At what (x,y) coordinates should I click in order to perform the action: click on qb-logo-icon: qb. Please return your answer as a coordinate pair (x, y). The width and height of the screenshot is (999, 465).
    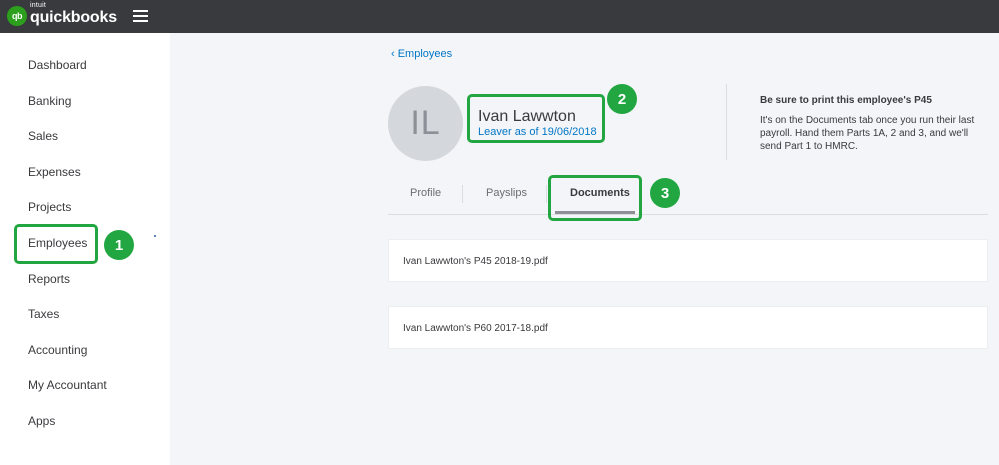
    Looking at the image, I should click on (17, 16).